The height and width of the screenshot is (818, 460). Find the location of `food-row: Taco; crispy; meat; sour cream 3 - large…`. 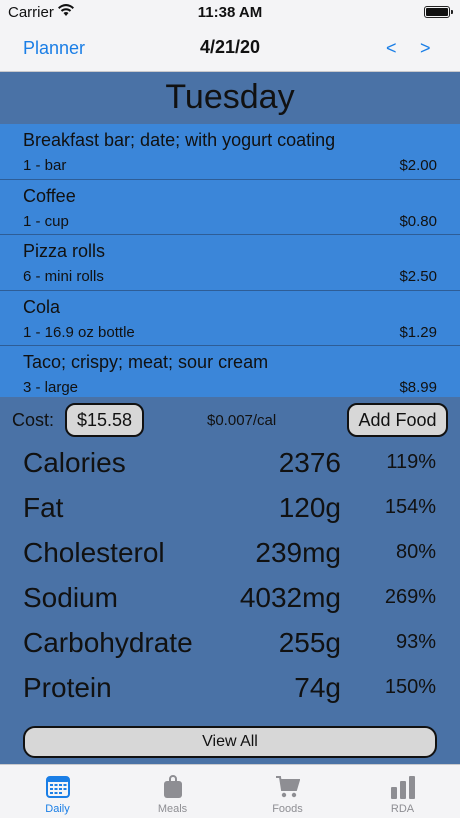

food-row: Taco; crispy; meat; sour cream 3 - large… is located at coordinates (230, 371).